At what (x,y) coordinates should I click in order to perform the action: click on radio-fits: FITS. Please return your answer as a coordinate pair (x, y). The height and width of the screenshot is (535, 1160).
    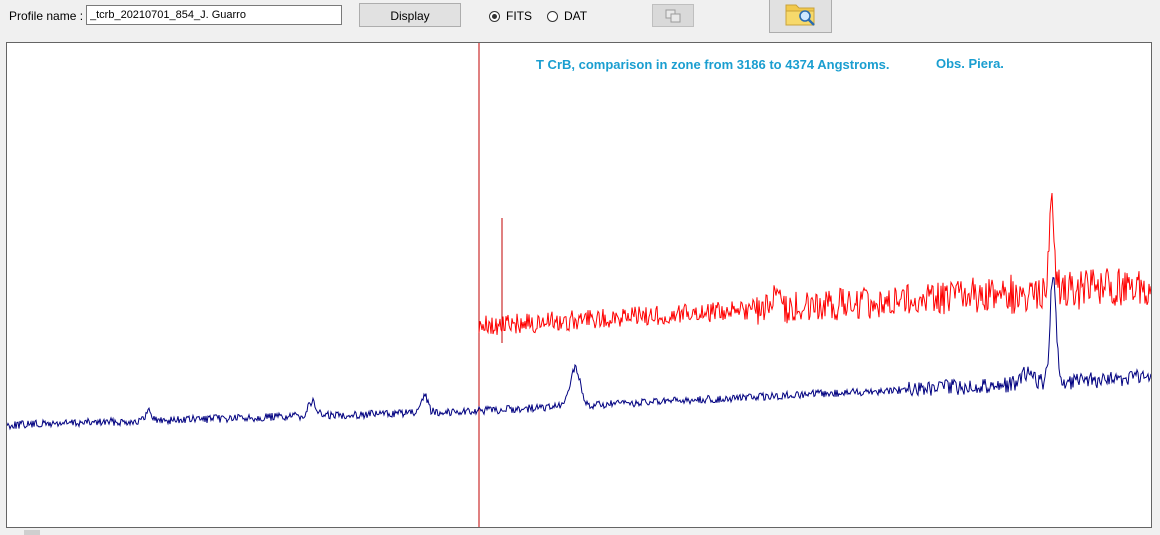
    Looking at the image, I should click on (510, 16).